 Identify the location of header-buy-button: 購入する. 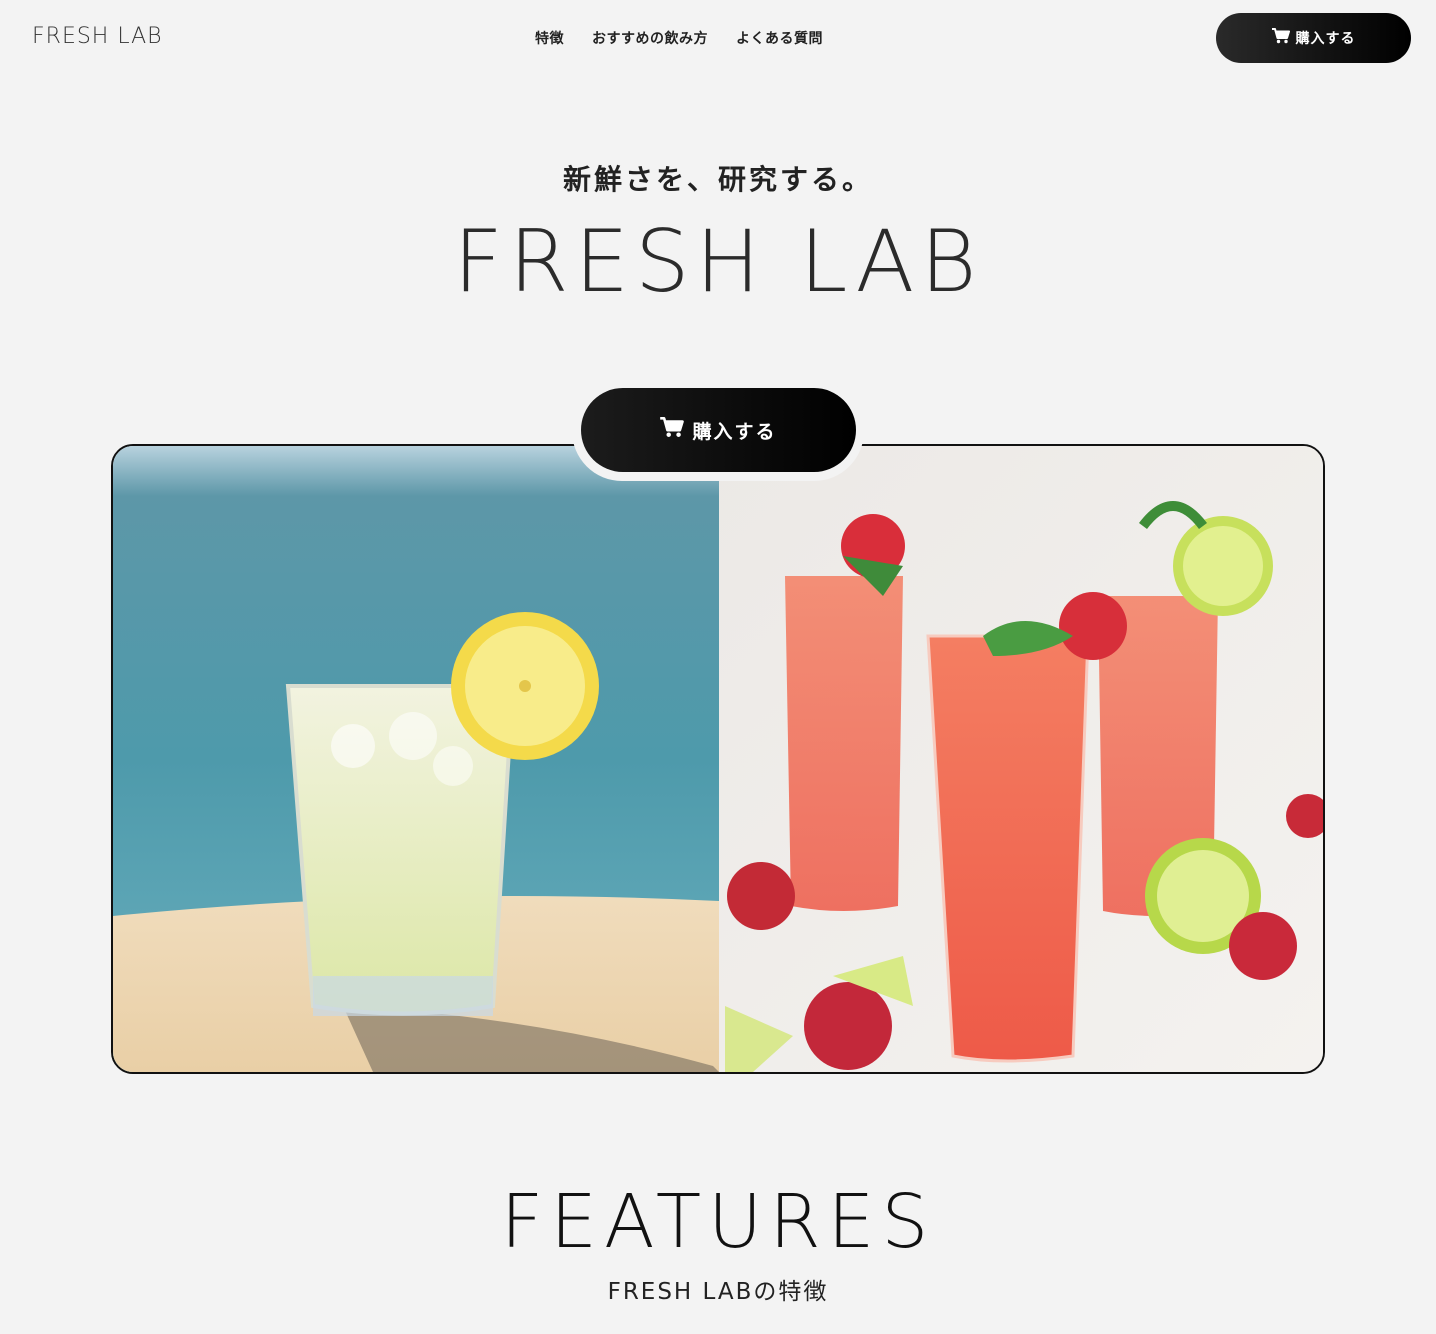
(1313, 38).